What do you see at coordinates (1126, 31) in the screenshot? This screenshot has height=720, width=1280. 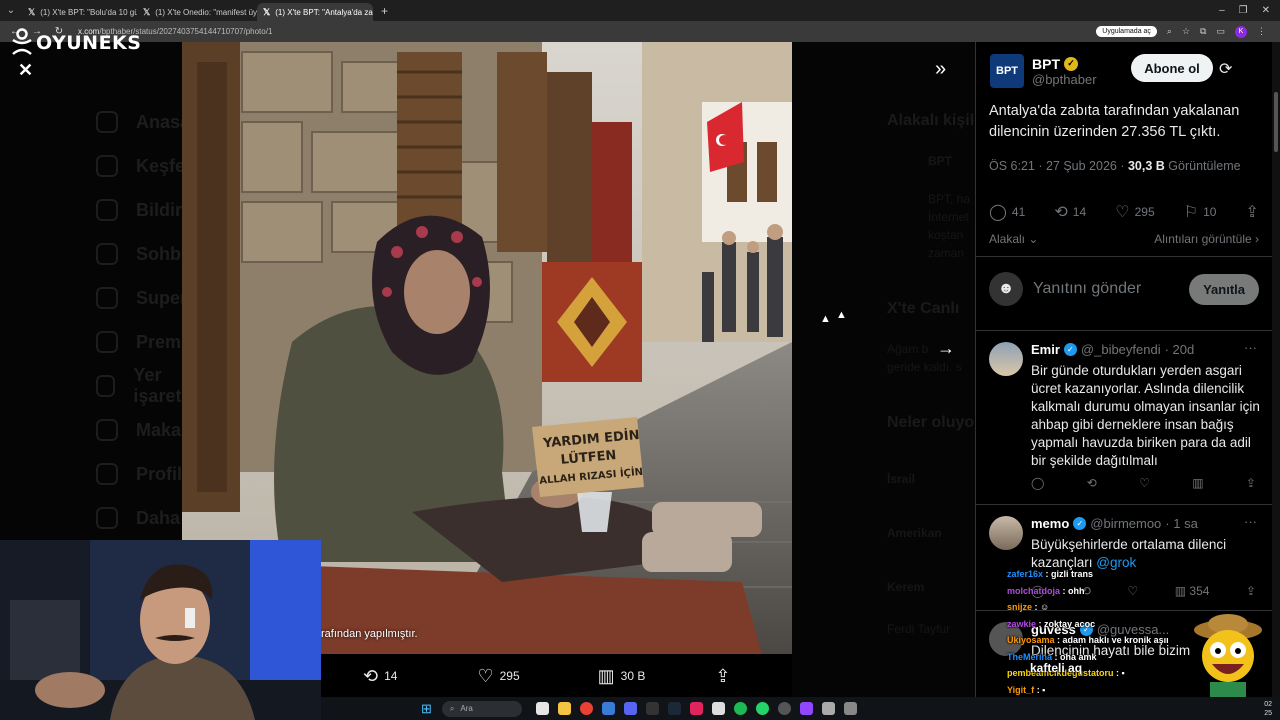 I see `open-in-app-button: Uygulamada aç` at bounding box center [1126, 31].